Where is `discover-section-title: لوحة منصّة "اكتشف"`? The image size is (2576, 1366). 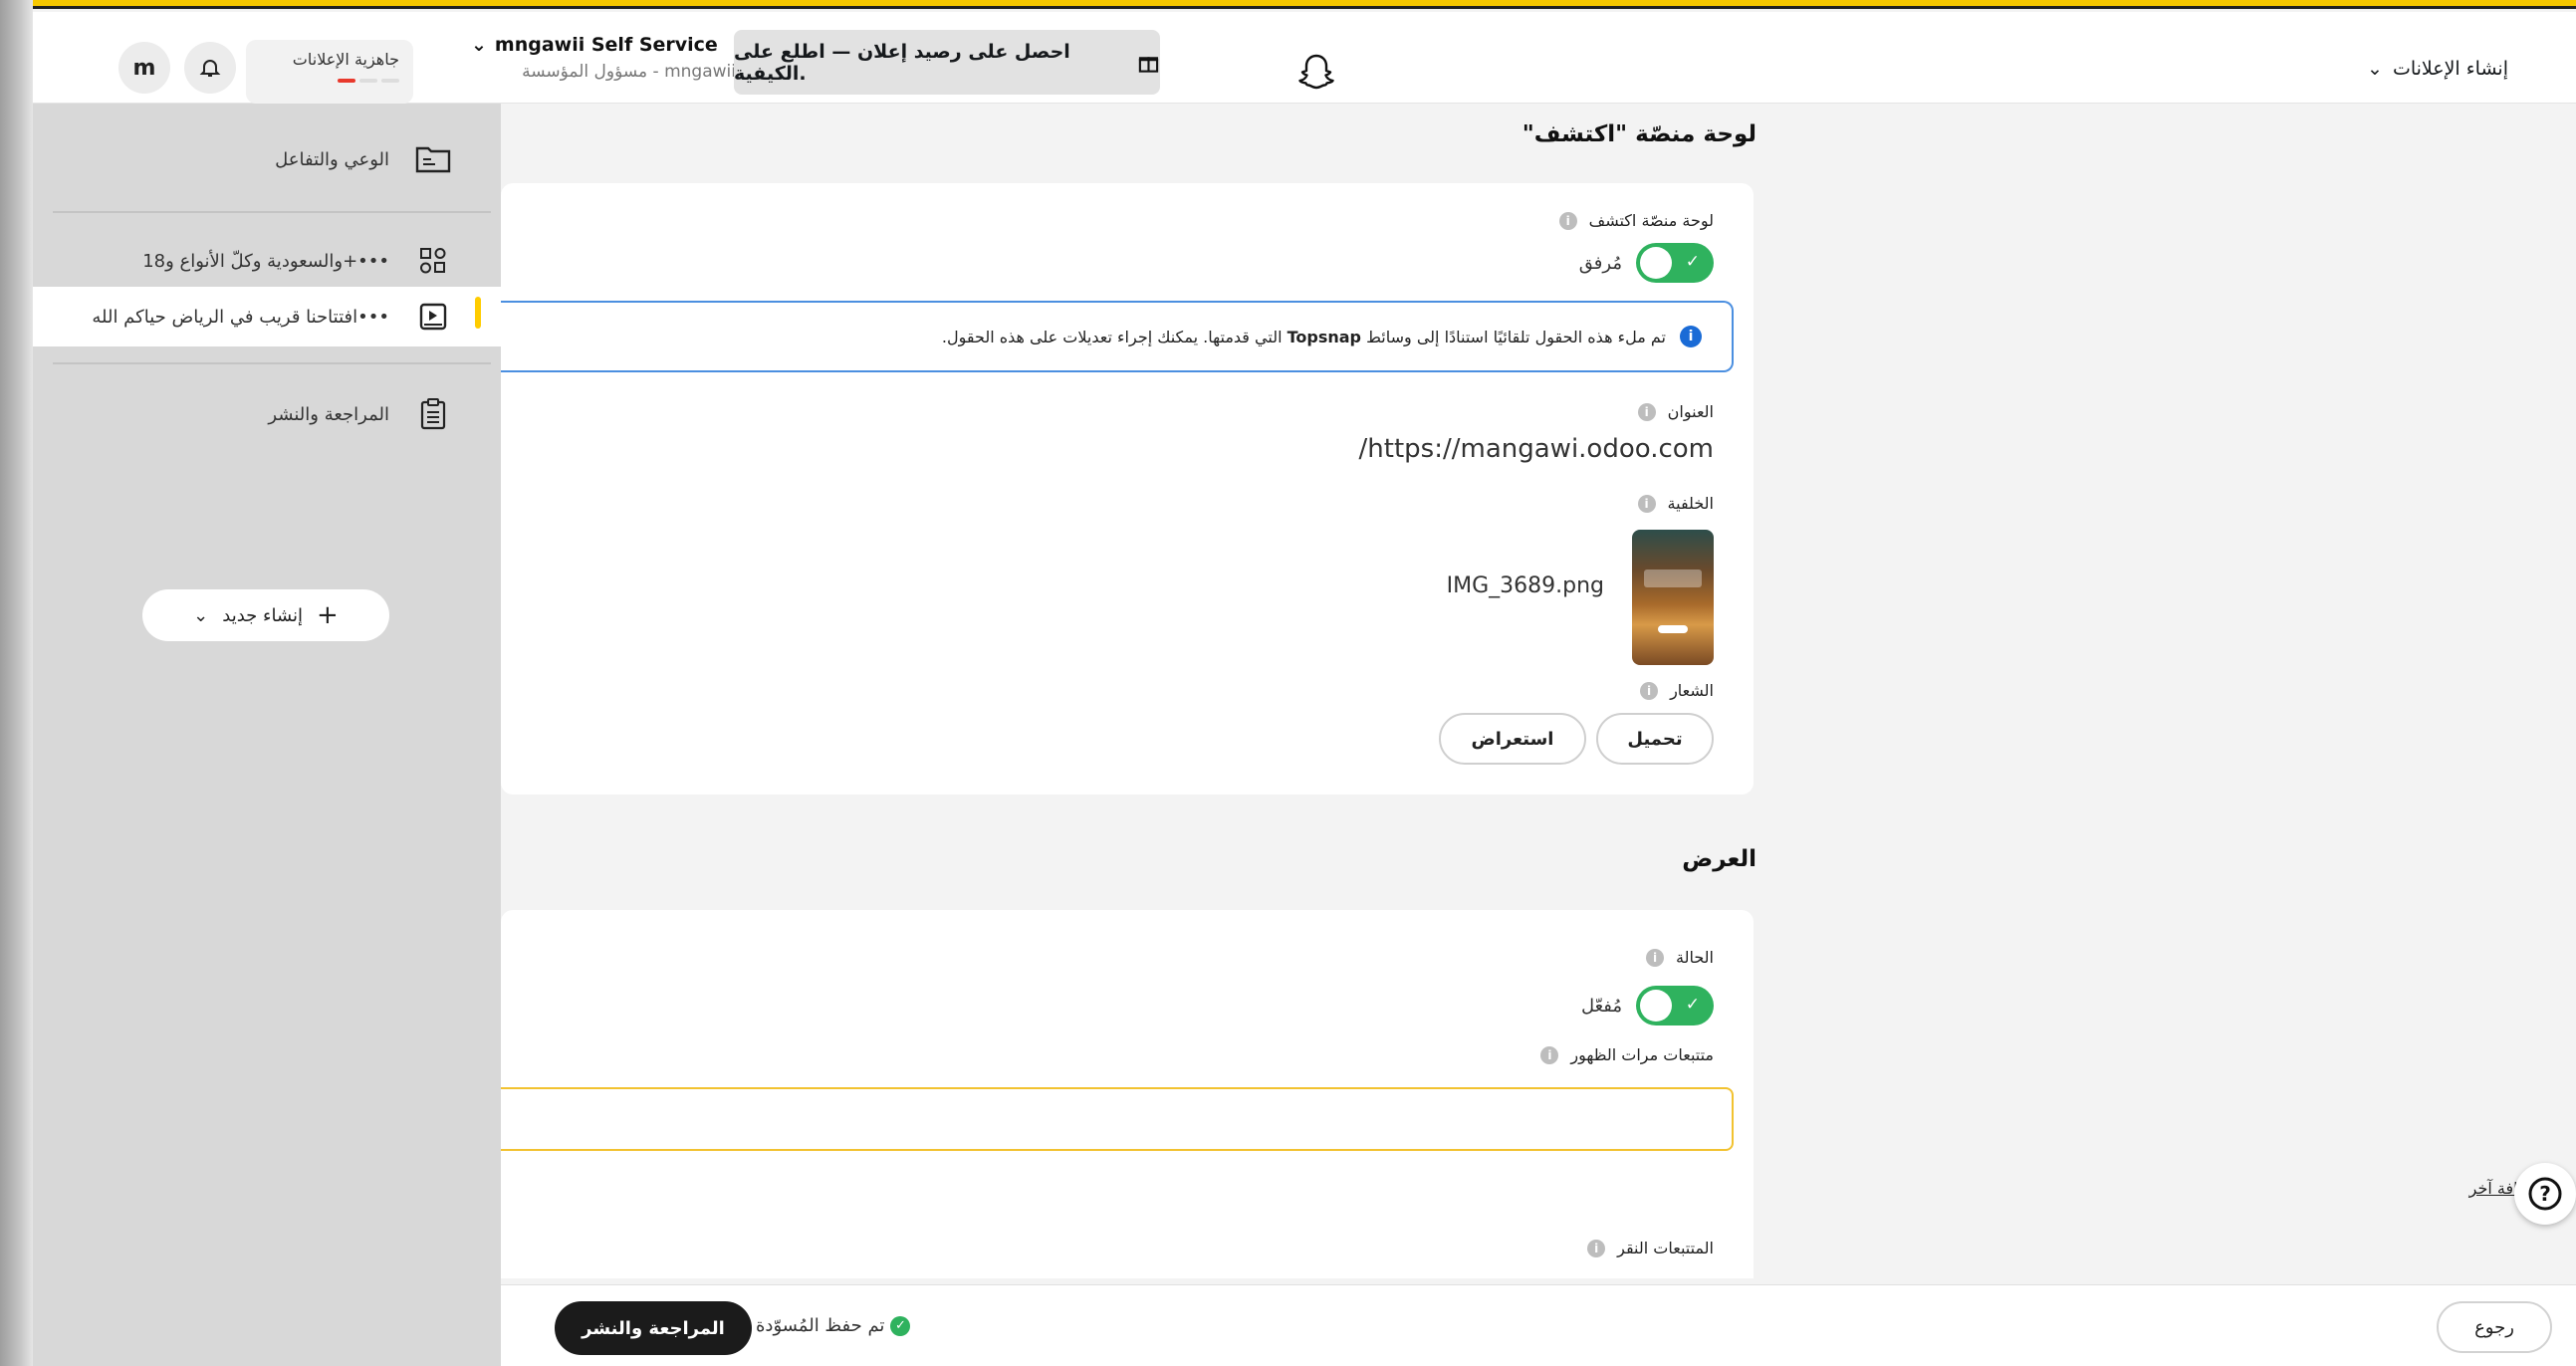 discover-section-title: لوحة منصّة "اكتشف" is located at coordinates (1639, 134).